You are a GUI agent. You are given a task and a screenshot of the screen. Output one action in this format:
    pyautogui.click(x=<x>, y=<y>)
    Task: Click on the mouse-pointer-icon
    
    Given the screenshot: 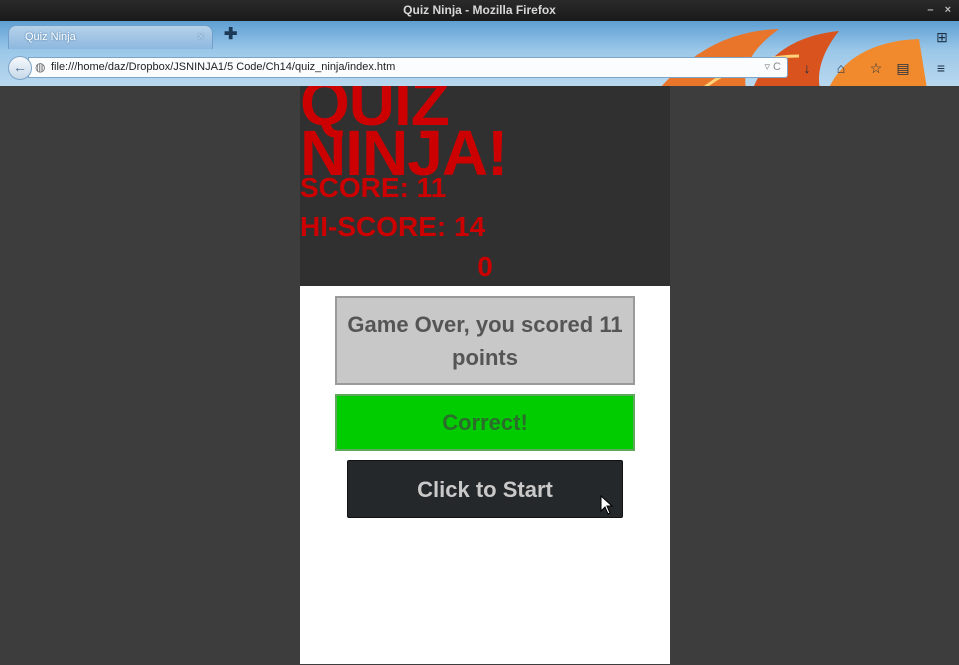 What is the action you would take?
    pyautogui.click(x=607, y=505)
    